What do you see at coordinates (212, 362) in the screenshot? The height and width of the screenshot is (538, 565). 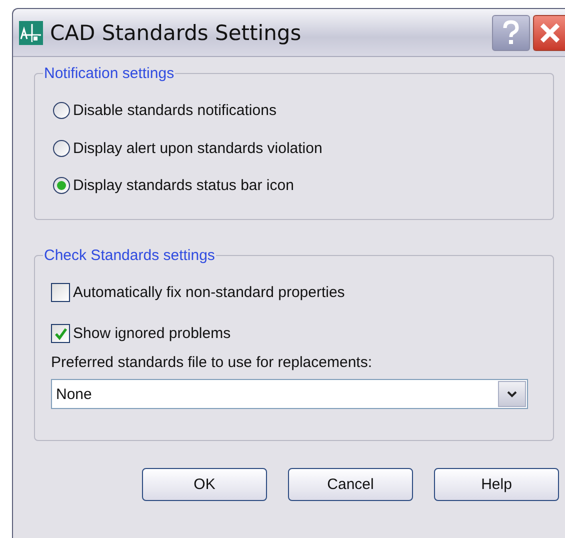 I see `field-label: Preferred standards file to use for replacements:` at bounding box center [212, 362].